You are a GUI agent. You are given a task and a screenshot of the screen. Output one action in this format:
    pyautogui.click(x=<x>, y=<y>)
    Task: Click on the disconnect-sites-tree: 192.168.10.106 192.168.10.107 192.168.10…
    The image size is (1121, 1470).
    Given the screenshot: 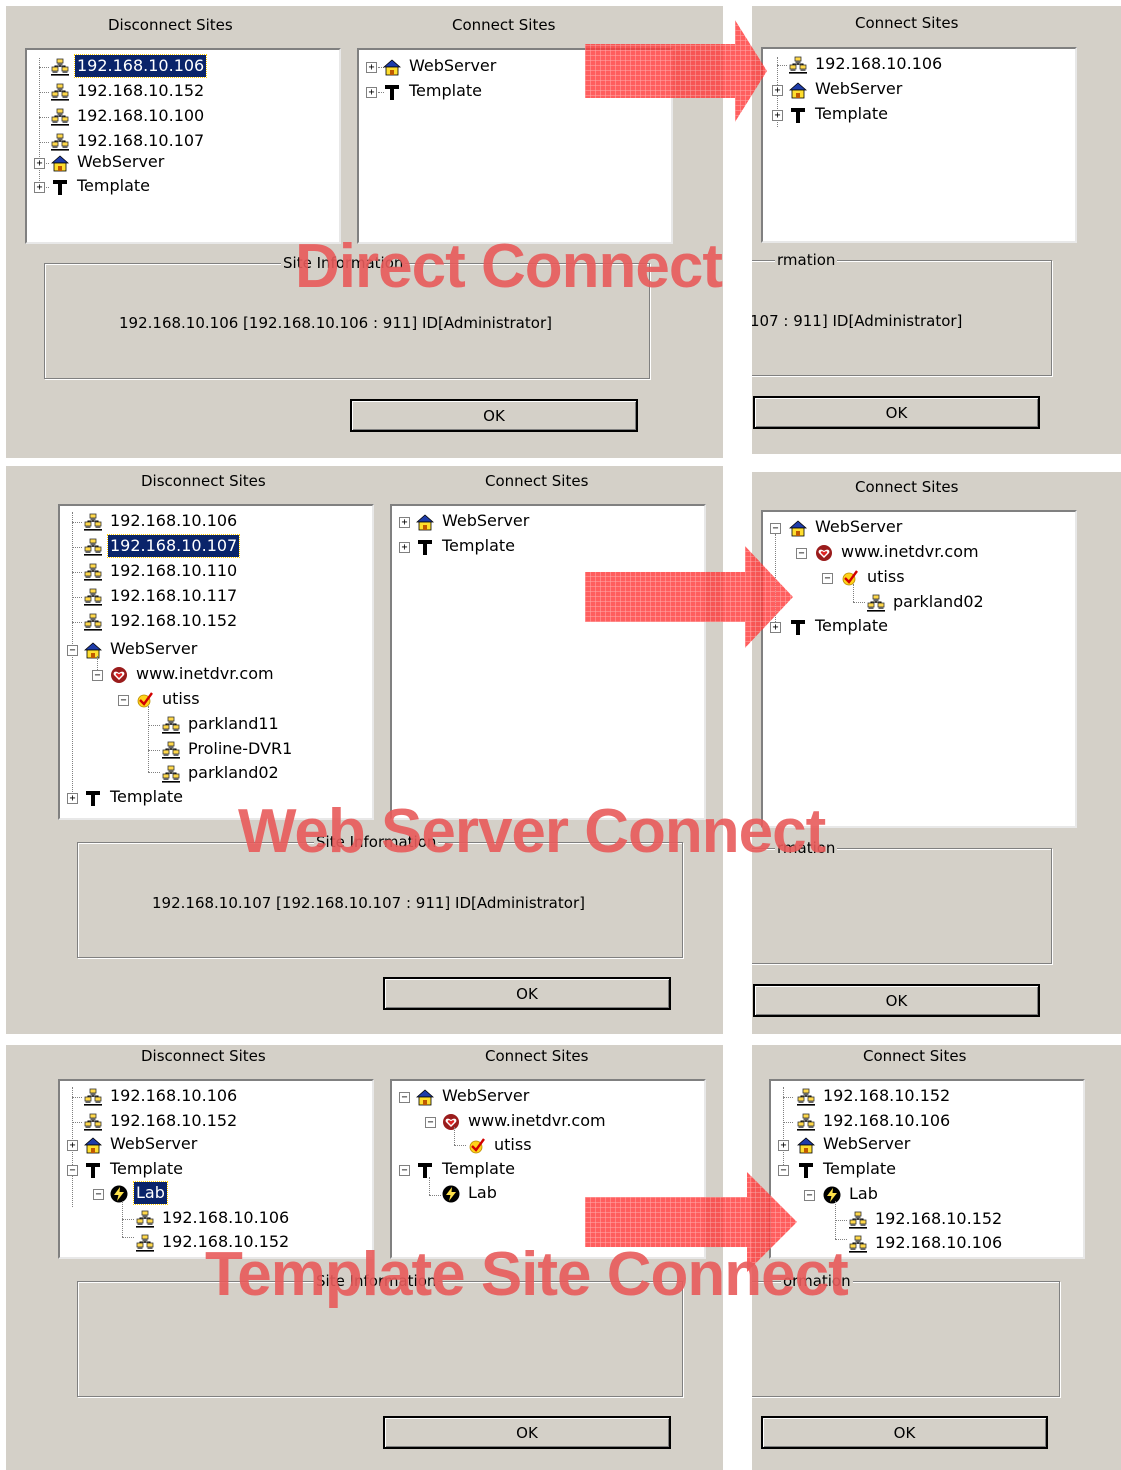 What is the action you would take?
    pyautogui.click(x=216, y=662)
    